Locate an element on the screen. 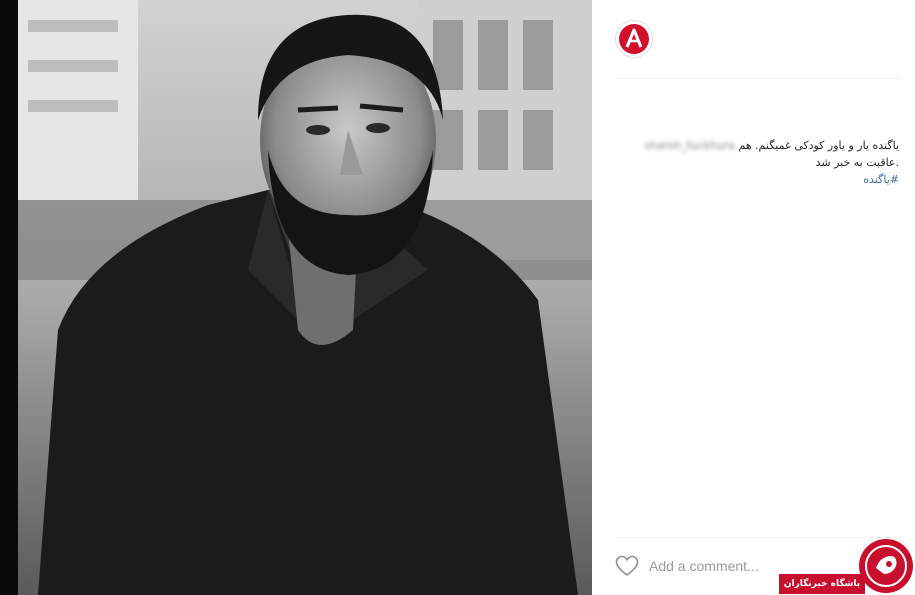 The height and width of the screenshot is (595, 915). profile-avatar is located at coordinates (634, 39).